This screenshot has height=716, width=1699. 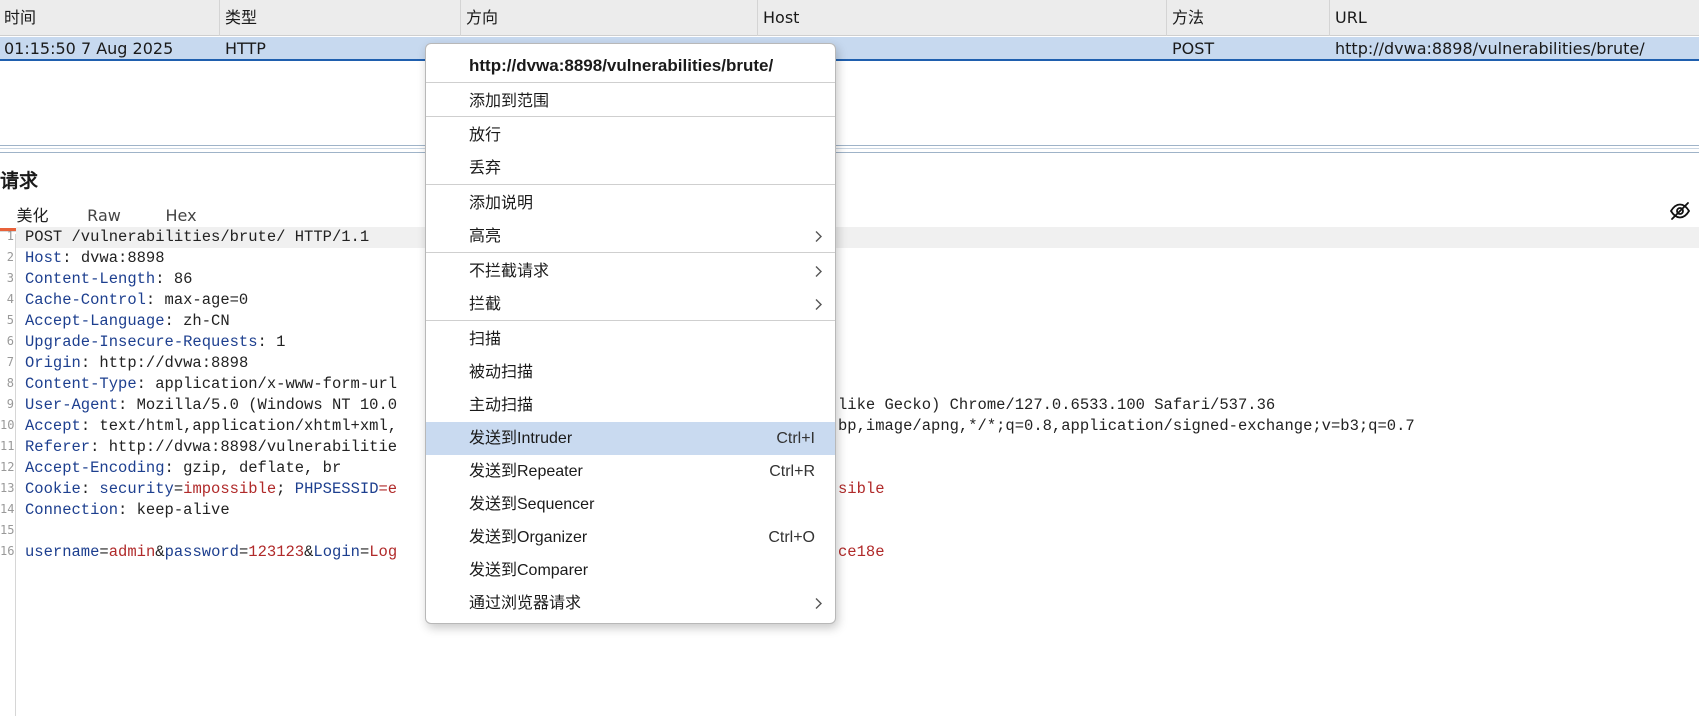 I want to click on menu-item-send-to-comparer: 发送到Comparer, so click(x=630, y=570).